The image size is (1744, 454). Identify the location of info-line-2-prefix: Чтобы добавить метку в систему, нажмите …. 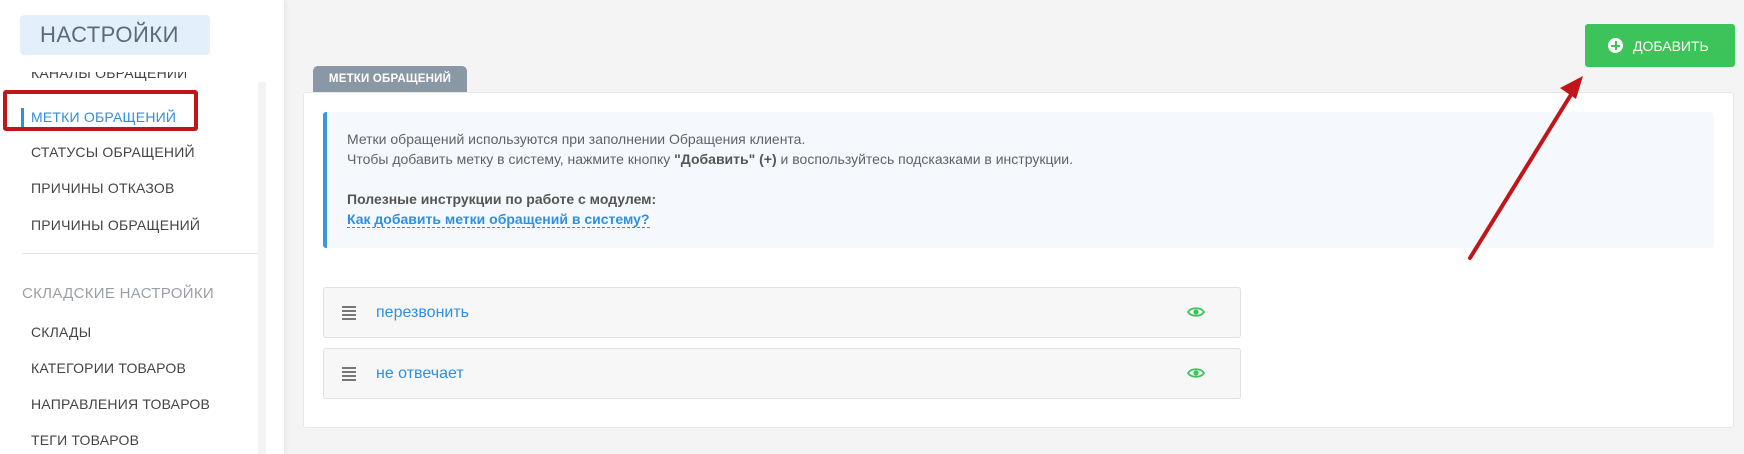
(511, 159).